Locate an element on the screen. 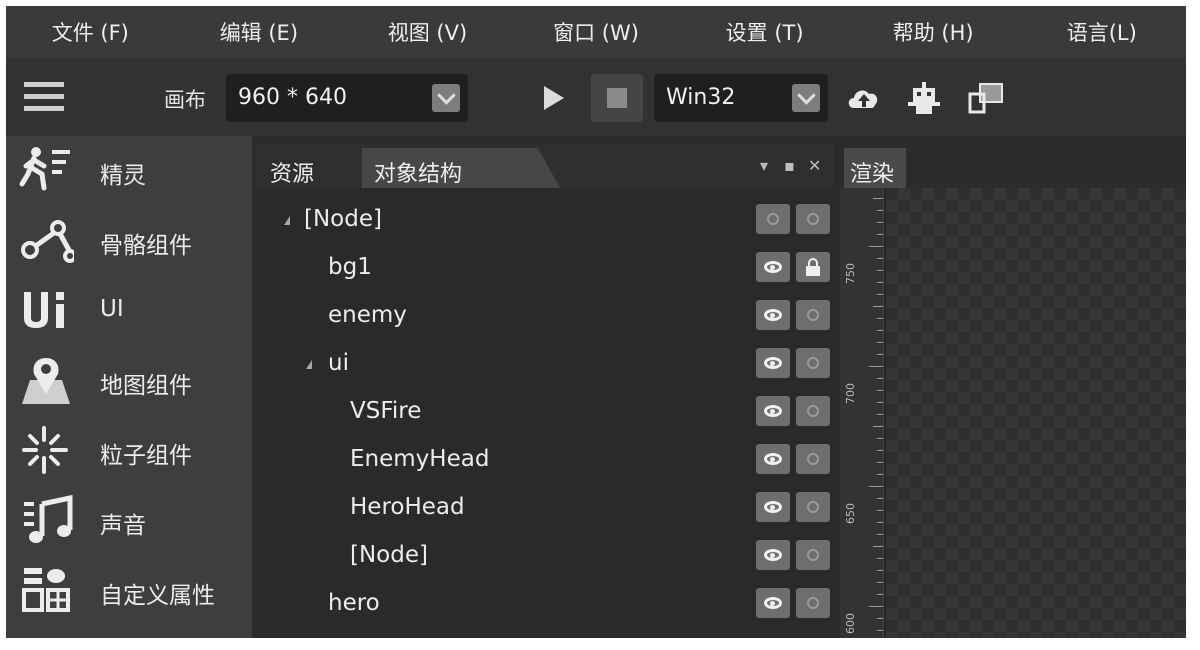 Image resolution: width=1200 pixels, height=650 pixels. ui-icon is located at coordinates (44, 310).